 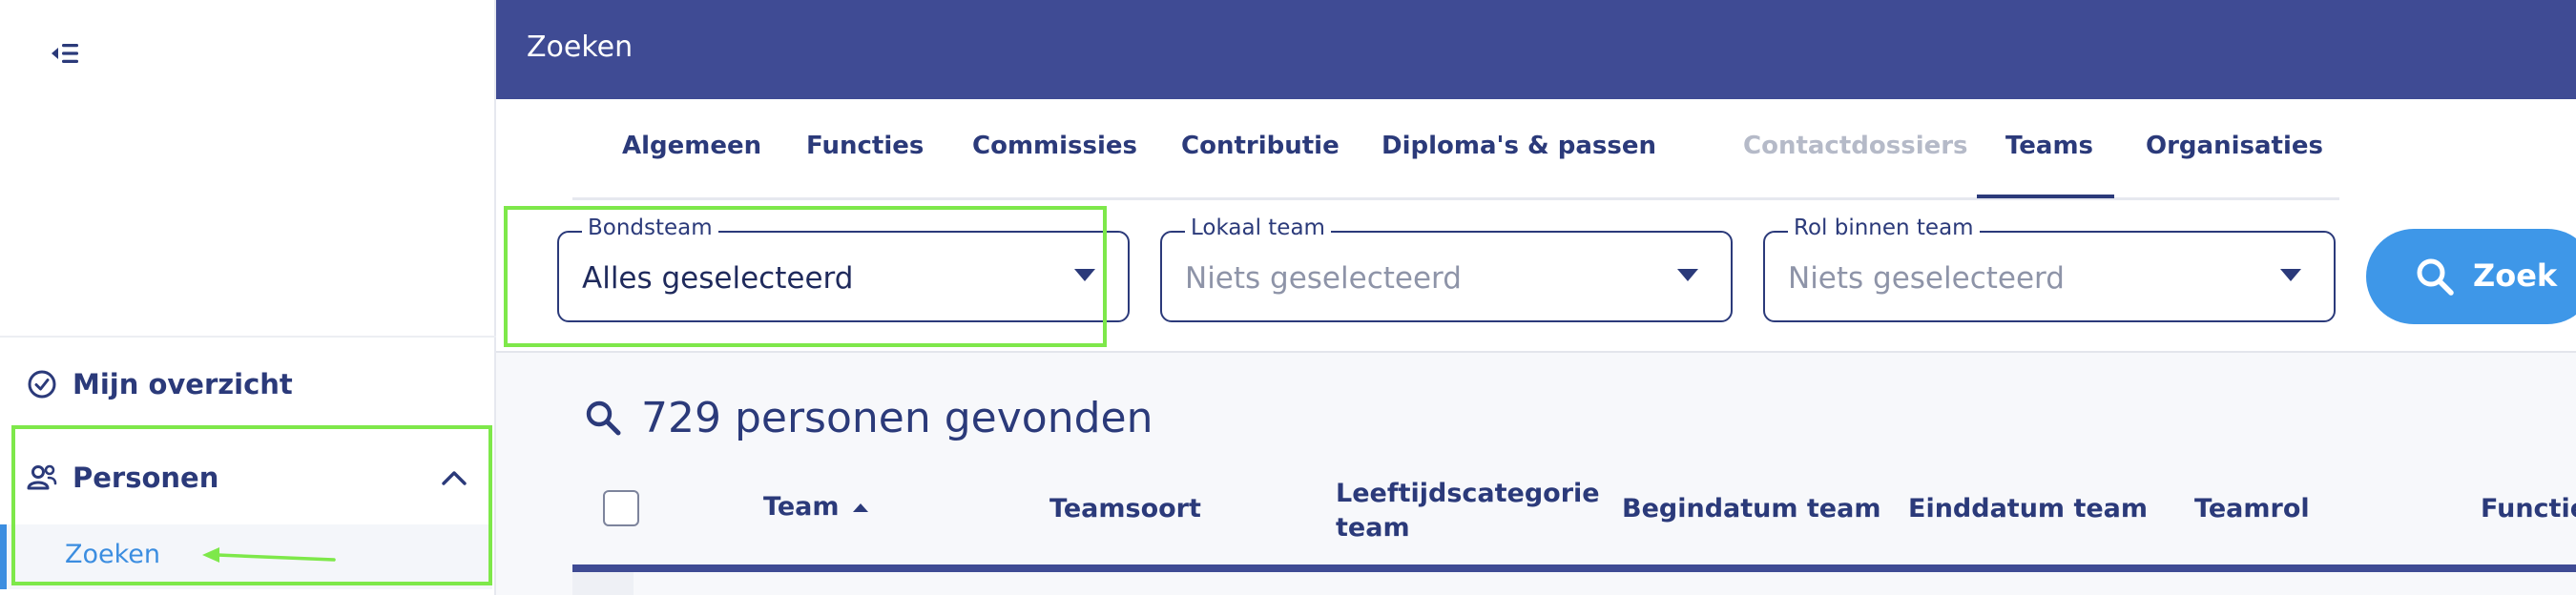 What do you see at coordinates (801, 507) in the screenshot?
I see `column-header-label: Team` at bounding box center [801, 507].